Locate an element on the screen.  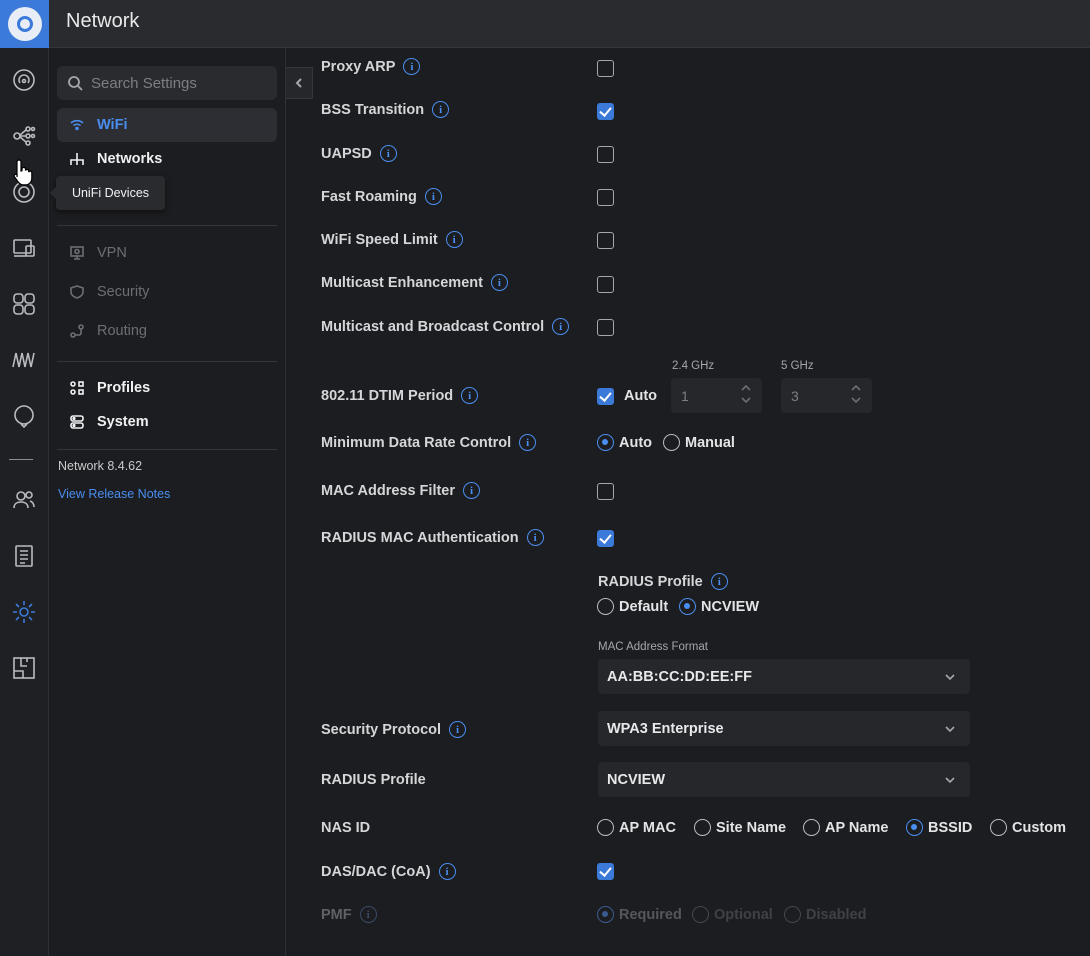
radius-profile-select: NCVIEW is located at coordinates (784, 779).